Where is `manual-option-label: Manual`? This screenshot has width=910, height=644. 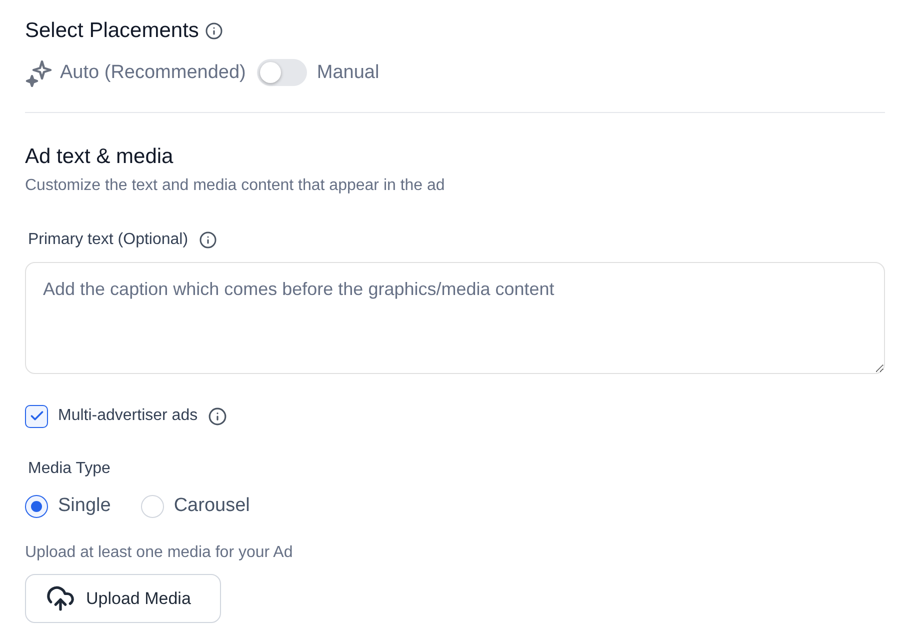 manual-option-label: Manual is located at coordinates (348, 72).